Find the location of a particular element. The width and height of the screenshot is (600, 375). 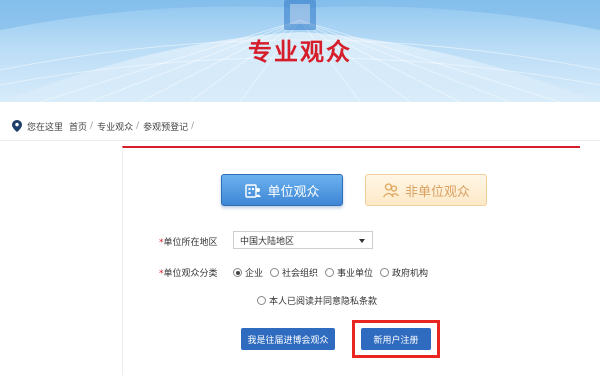

privacy-agreement-label: 本人已阅读并同意隐私条款 is located at coordinates (323, 302).